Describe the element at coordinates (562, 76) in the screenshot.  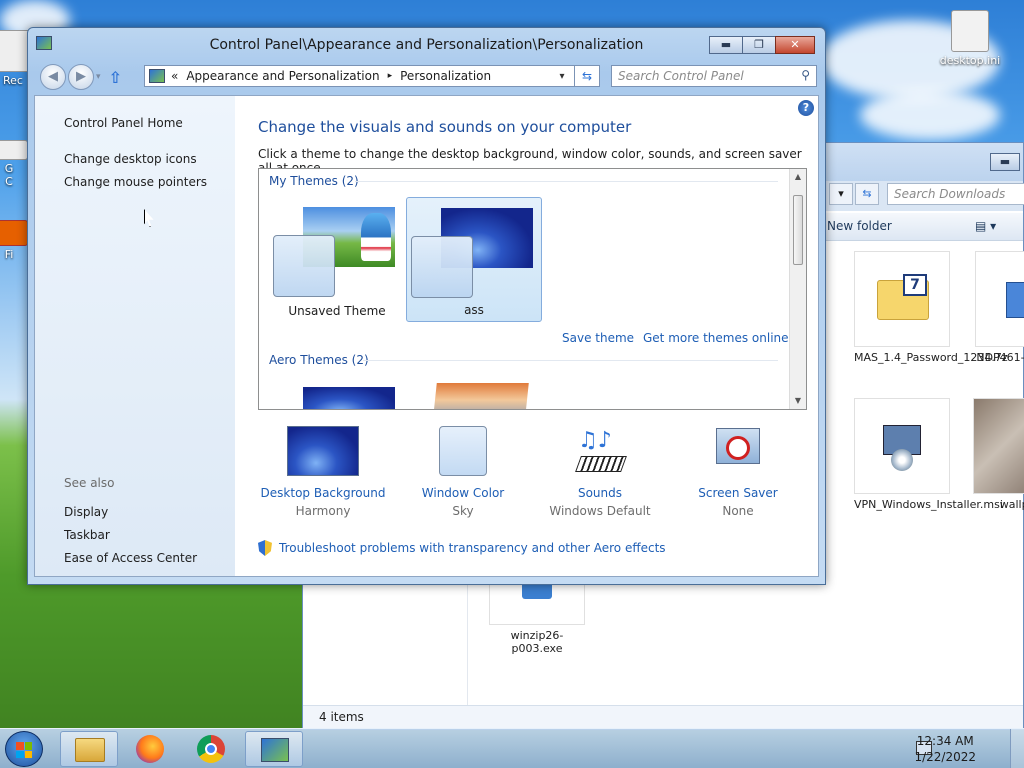
I see `chevron-down-icon: ▾` at that location.